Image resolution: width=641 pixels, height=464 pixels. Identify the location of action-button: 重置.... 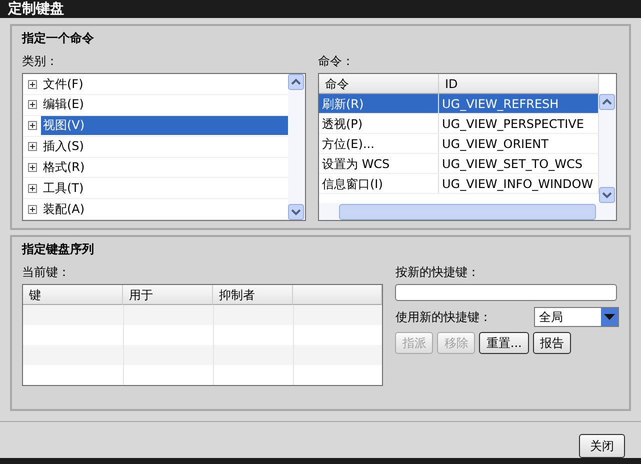
(504, 343).